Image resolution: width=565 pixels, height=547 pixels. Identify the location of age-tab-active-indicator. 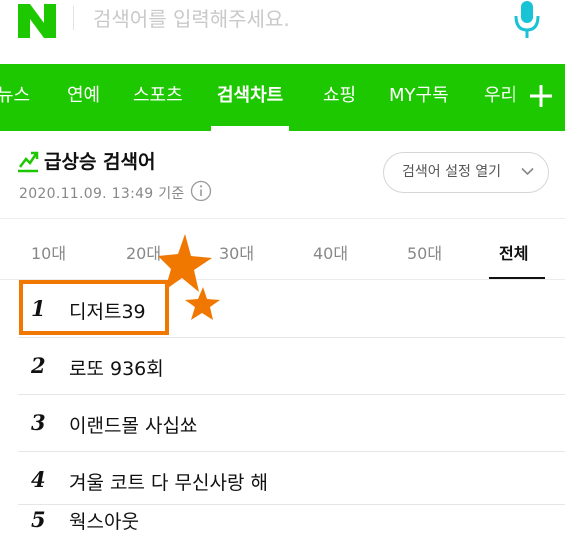
(517, 278).